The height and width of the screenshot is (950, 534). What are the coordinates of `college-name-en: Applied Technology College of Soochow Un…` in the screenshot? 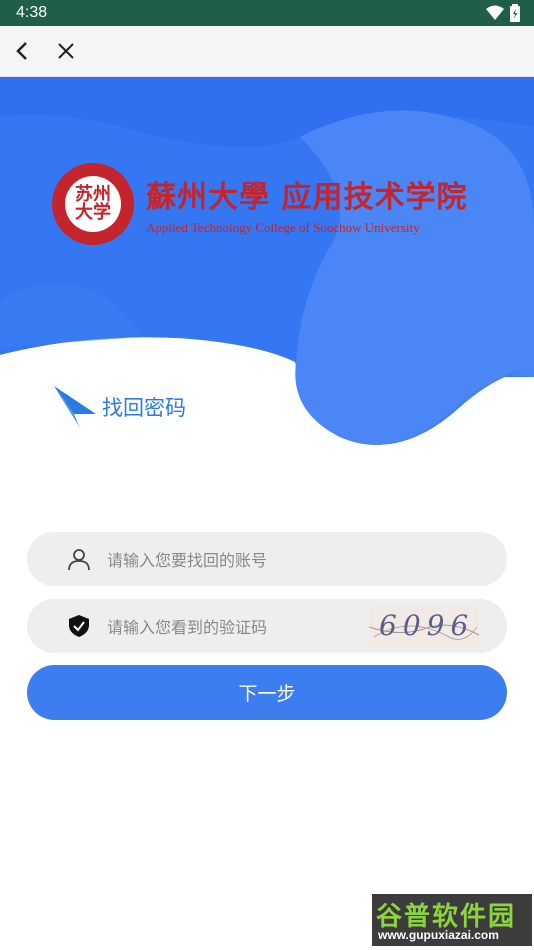 It's located at (283, 227).